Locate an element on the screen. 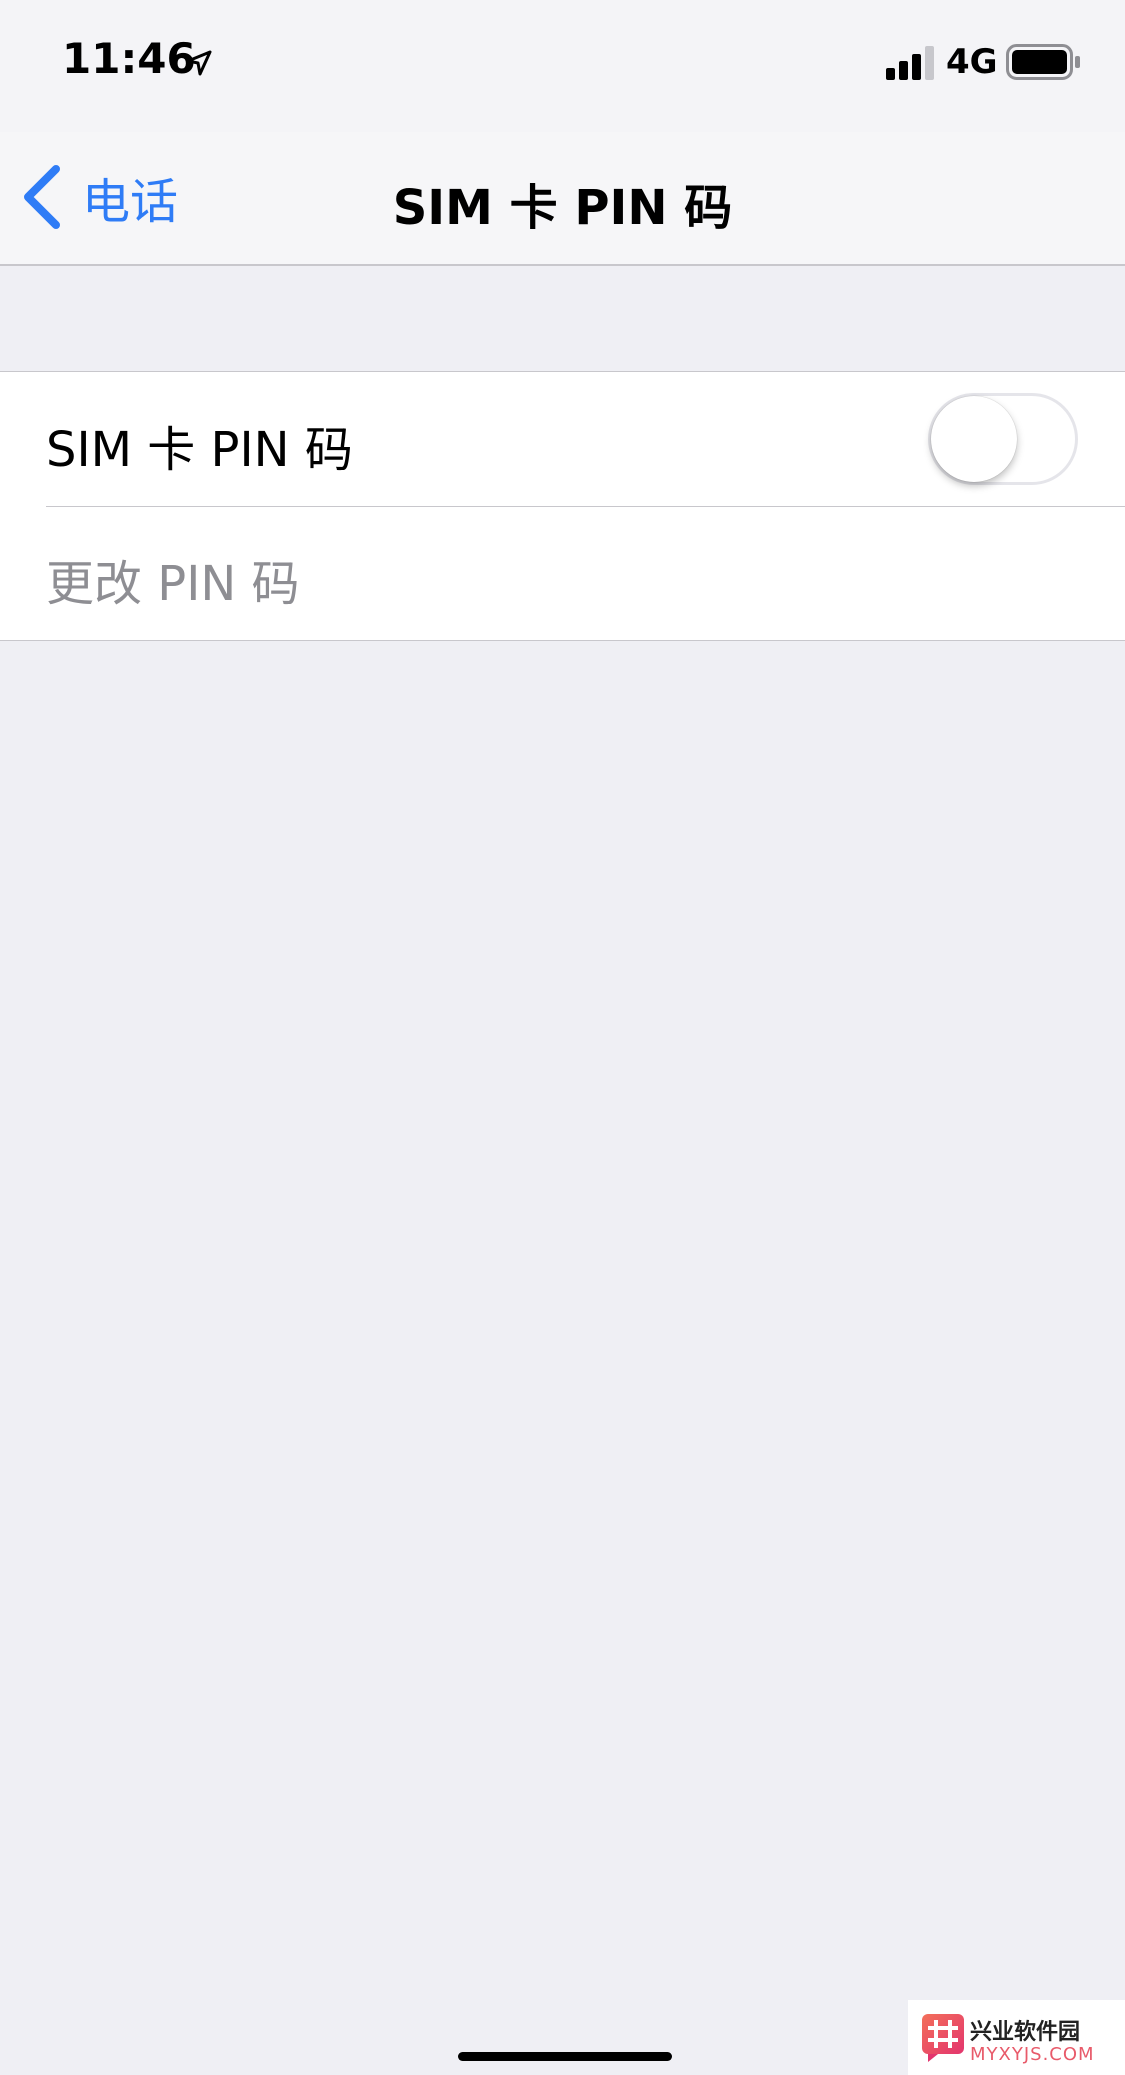  sim-pin-label: SIM 卡 PIN 码 is located at coordinates (199, 450).